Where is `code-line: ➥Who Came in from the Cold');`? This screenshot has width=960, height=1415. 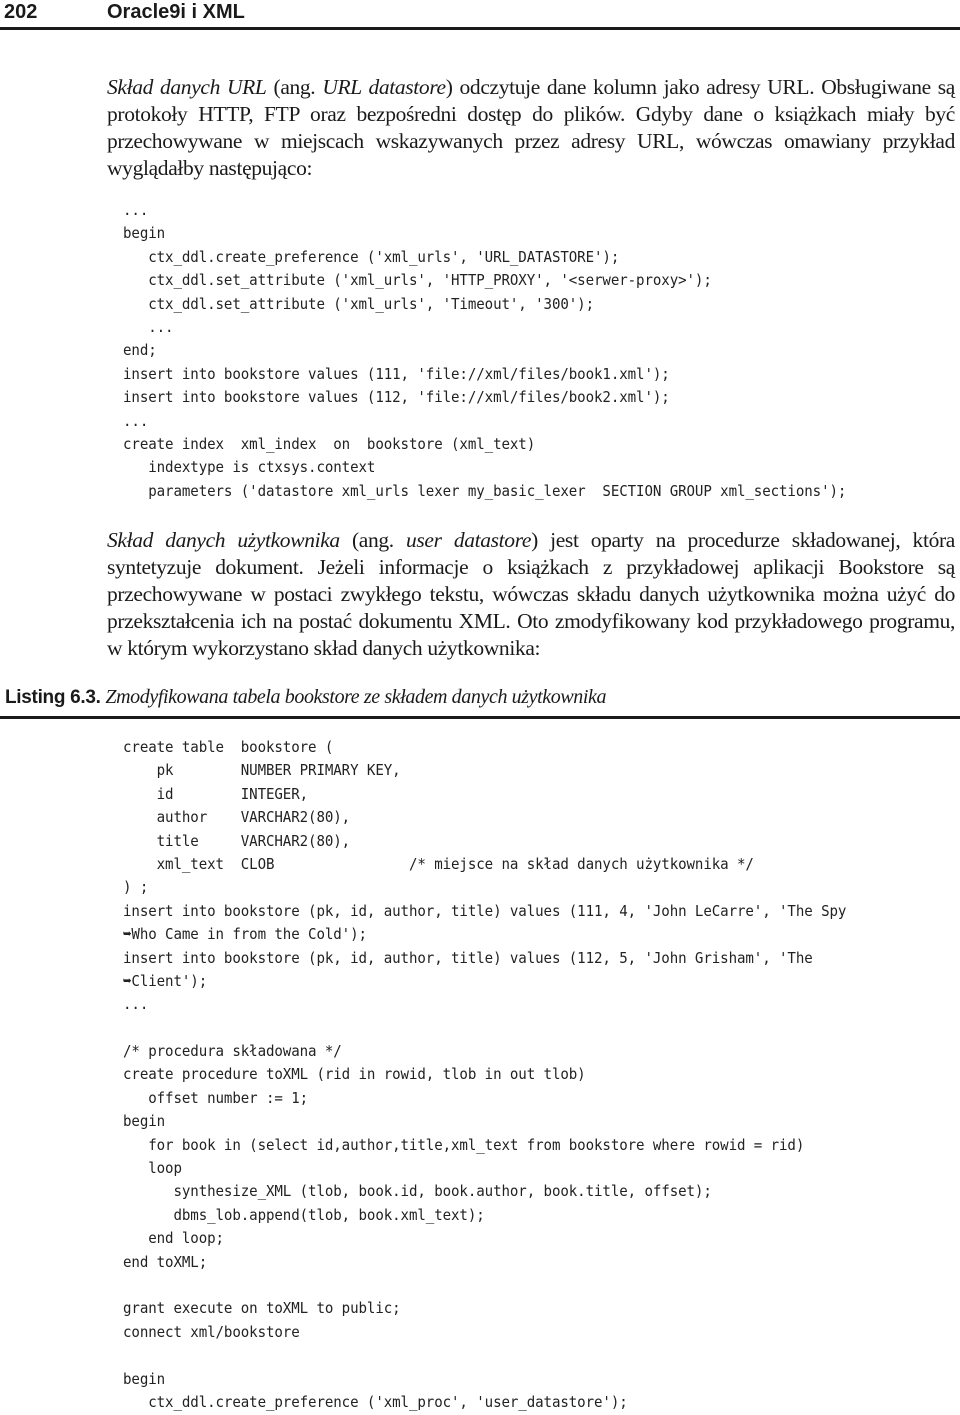 code-line: ➥Who Came in from the Cold'); is located at coordinates (245, 934).